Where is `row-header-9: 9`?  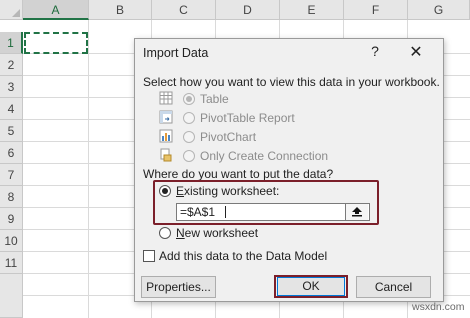
row-header-9: 9 is located at coordinates (11, 219).